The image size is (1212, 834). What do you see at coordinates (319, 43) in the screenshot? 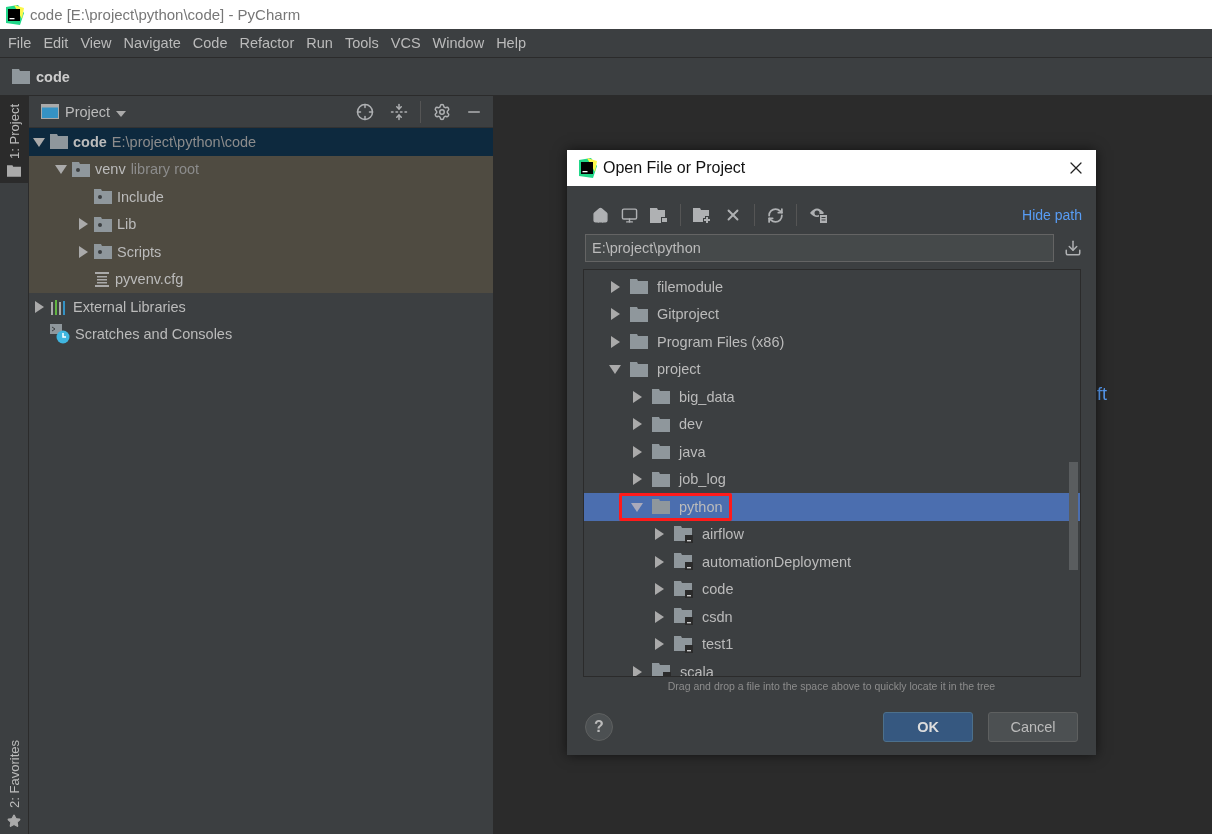
I see `menu-item: Run` at bounding box center [319, 43].